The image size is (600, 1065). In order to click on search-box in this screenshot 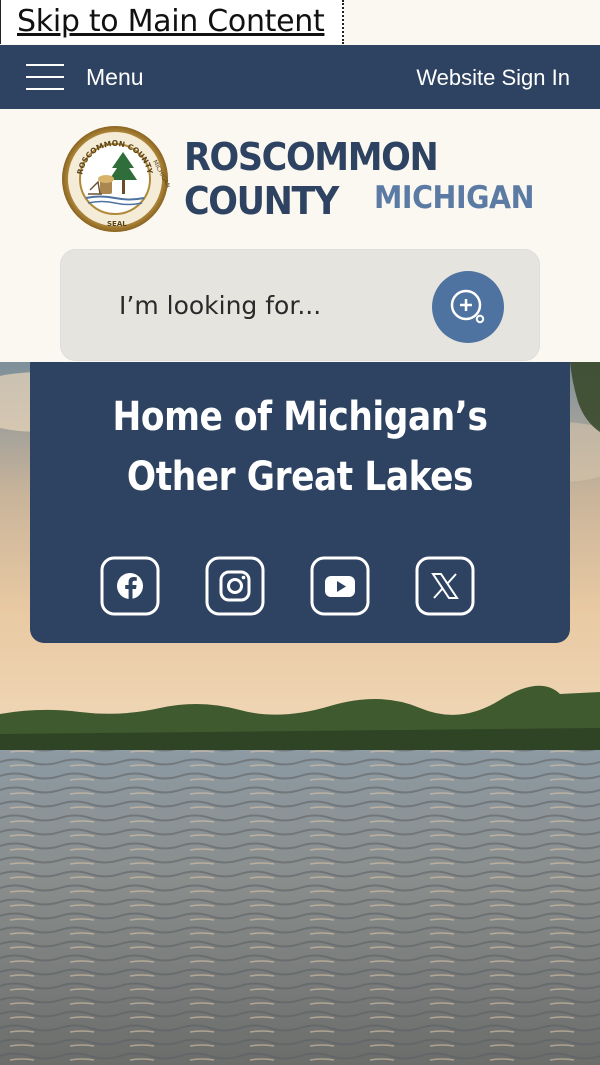, I will do `click(300, 305)`.